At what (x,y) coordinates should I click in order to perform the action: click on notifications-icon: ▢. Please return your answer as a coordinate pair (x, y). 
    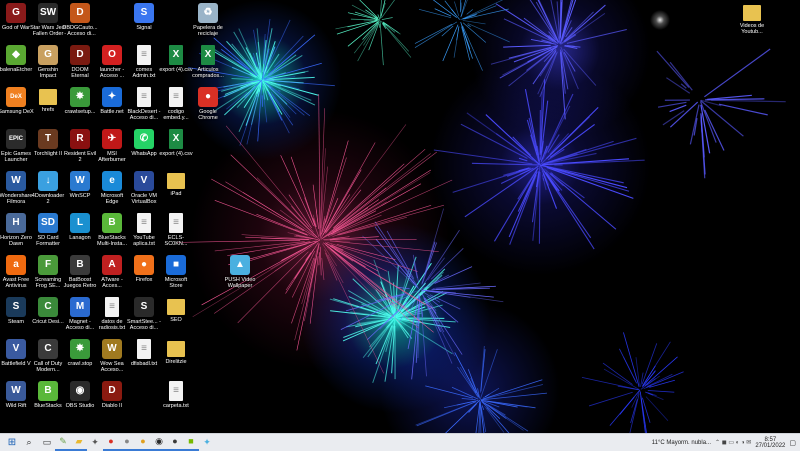
    Looking at the image, I should click on (792, 443).